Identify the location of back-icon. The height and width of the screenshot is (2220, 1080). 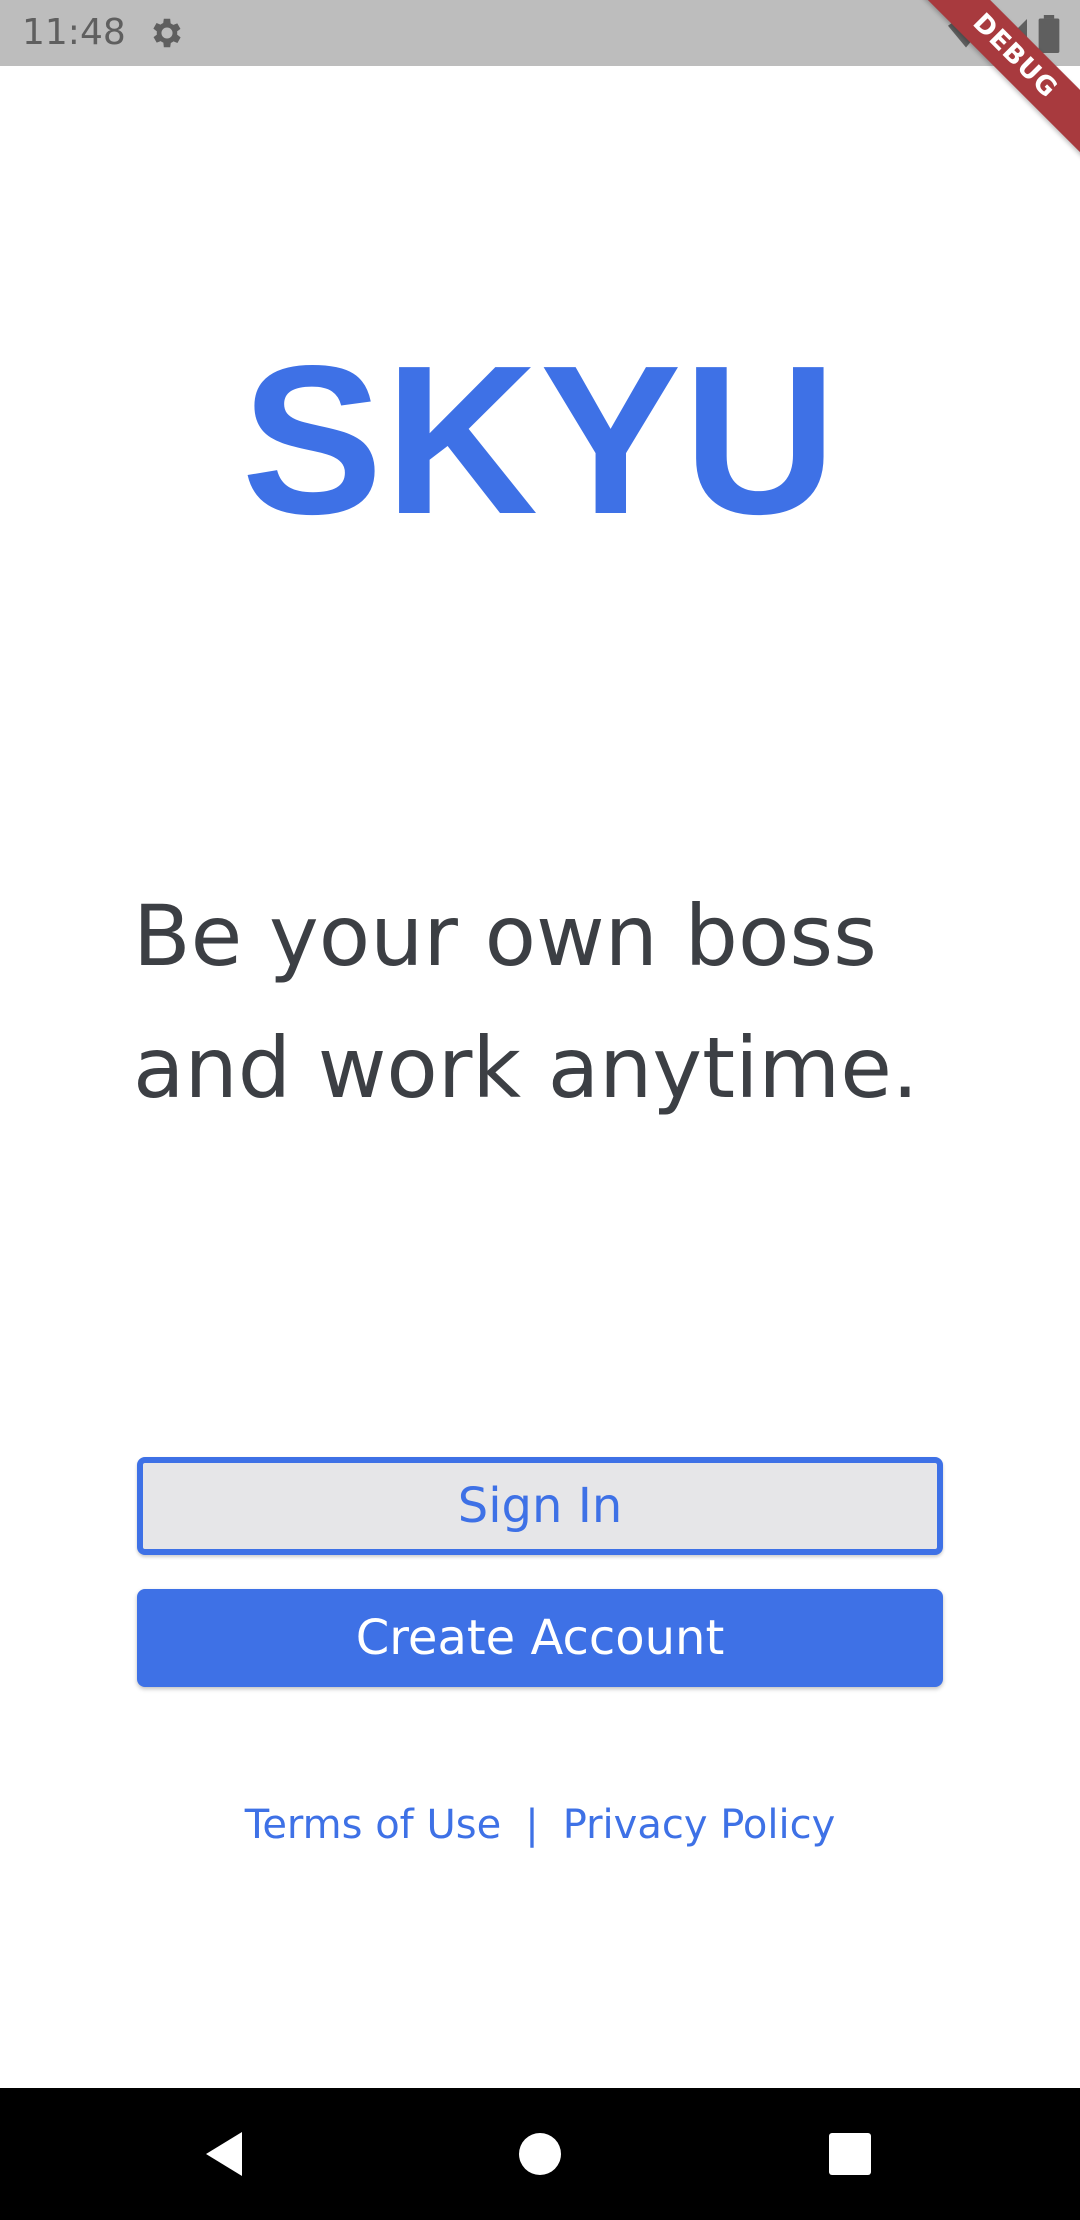
(226, 2154).